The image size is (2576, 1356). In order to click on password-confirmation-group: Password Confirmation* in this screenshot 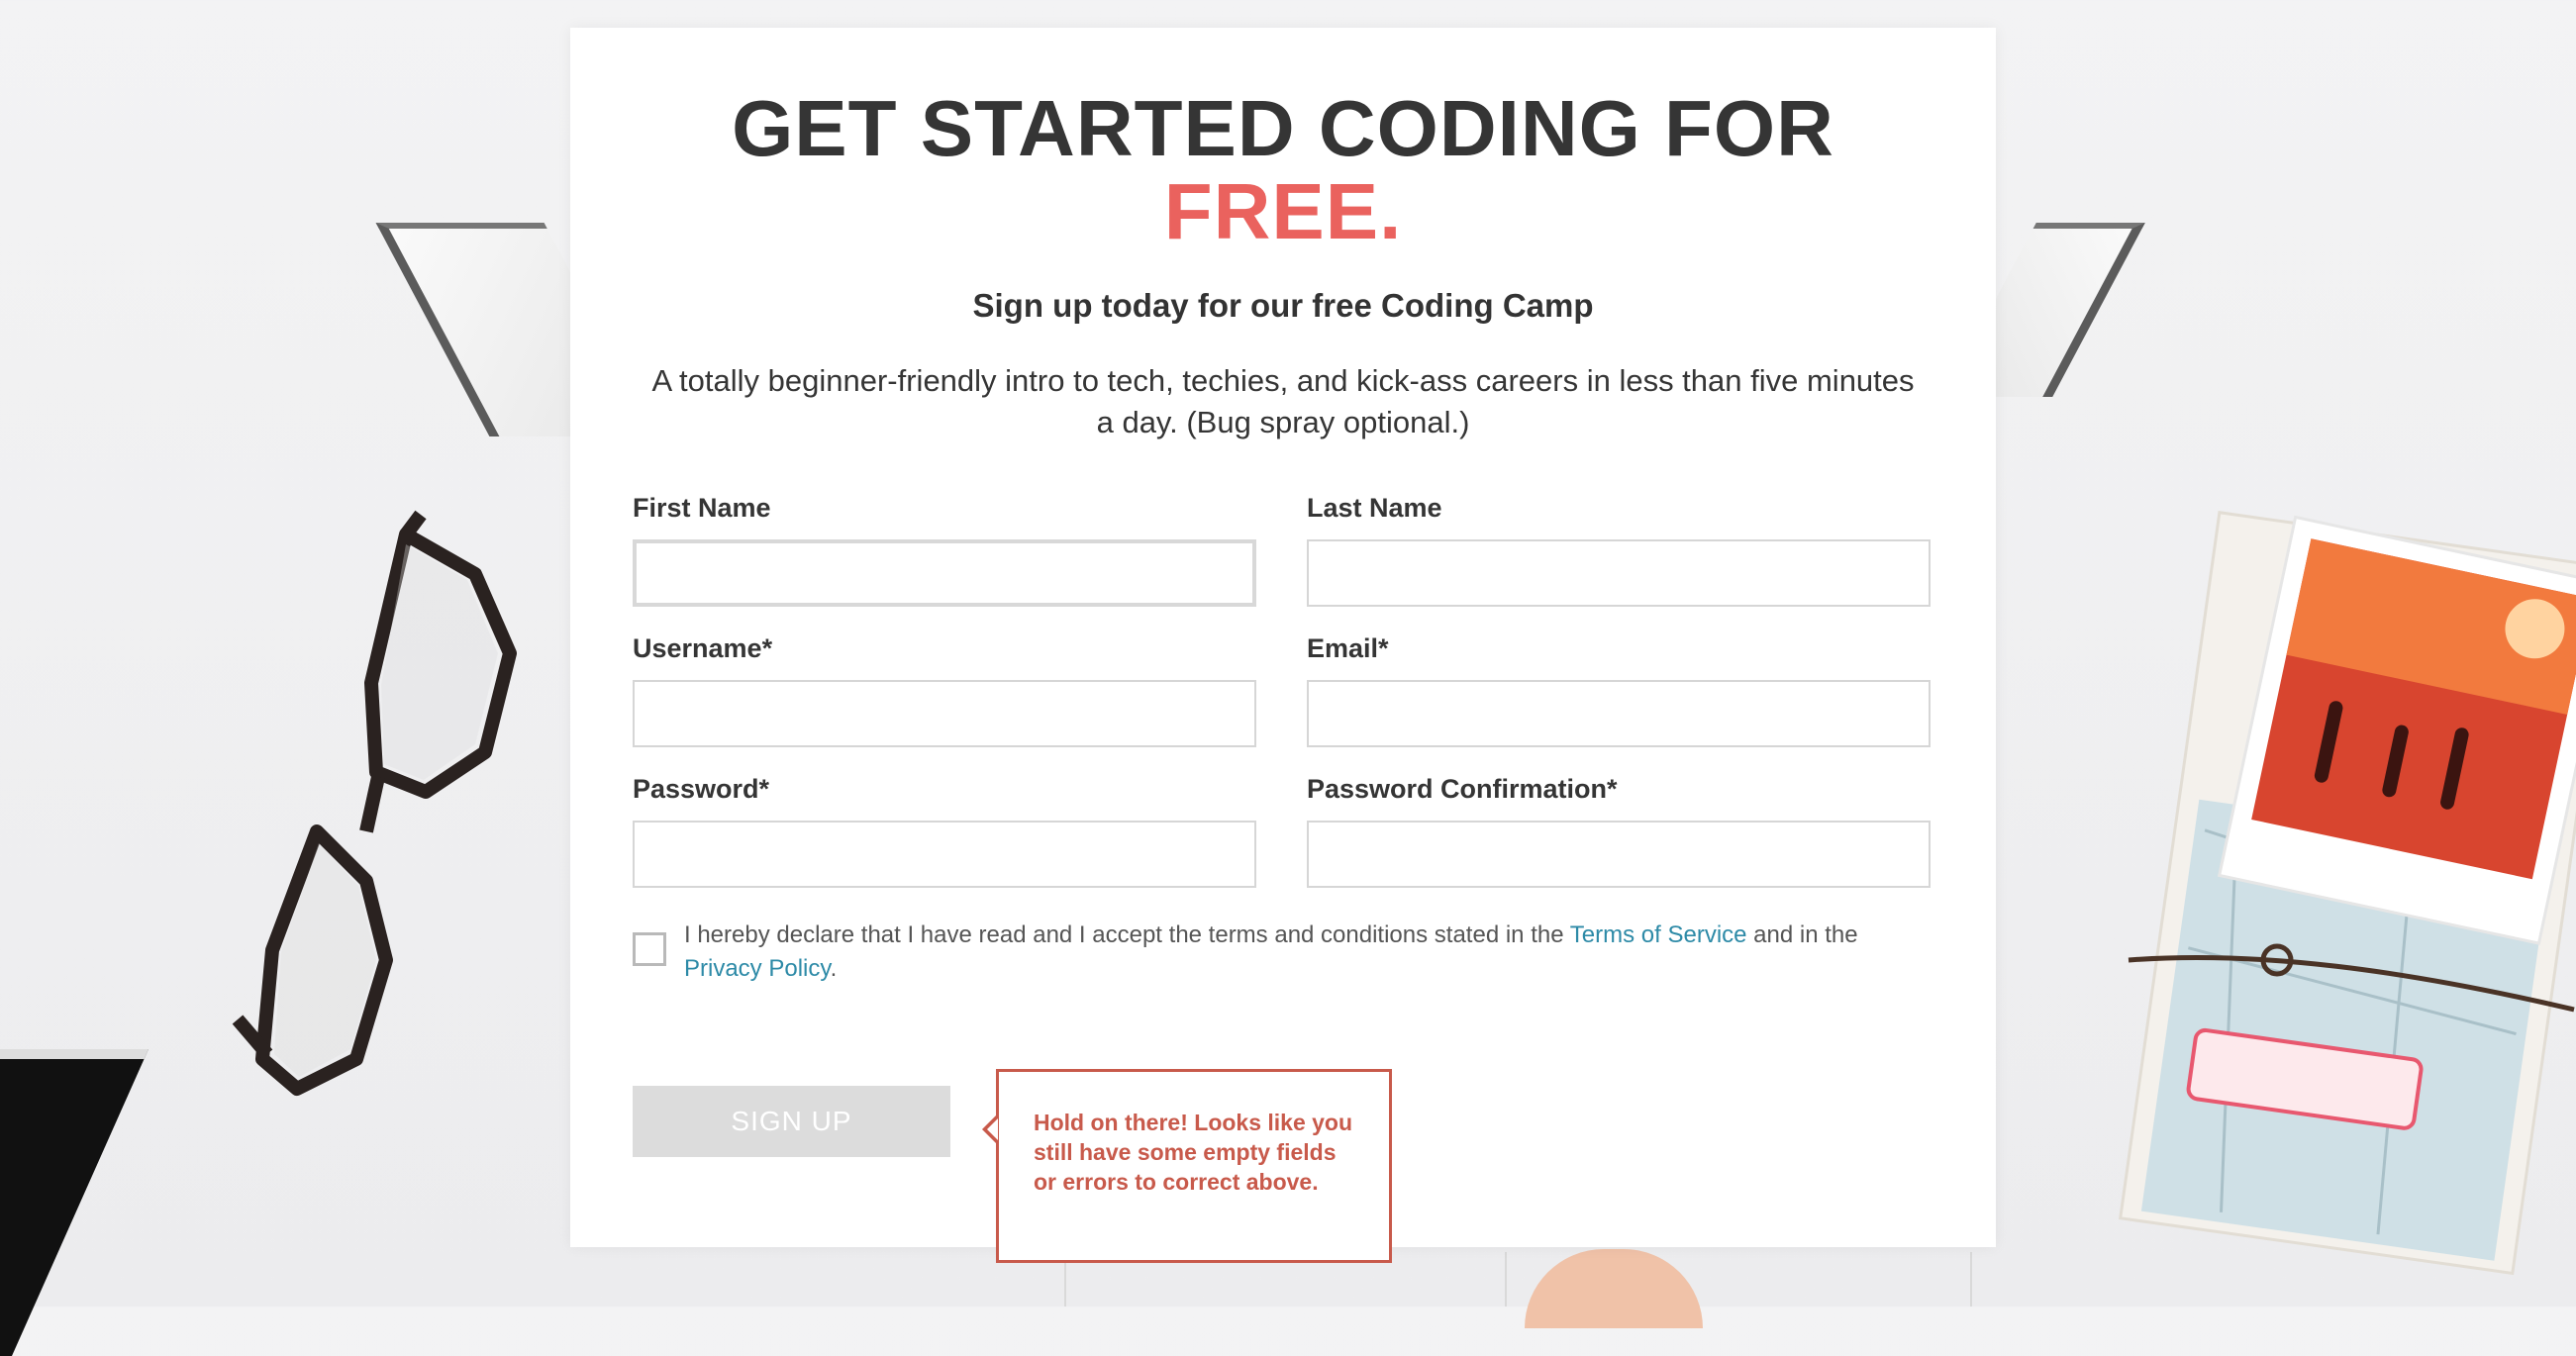, I will do `click(1619, 831)`.